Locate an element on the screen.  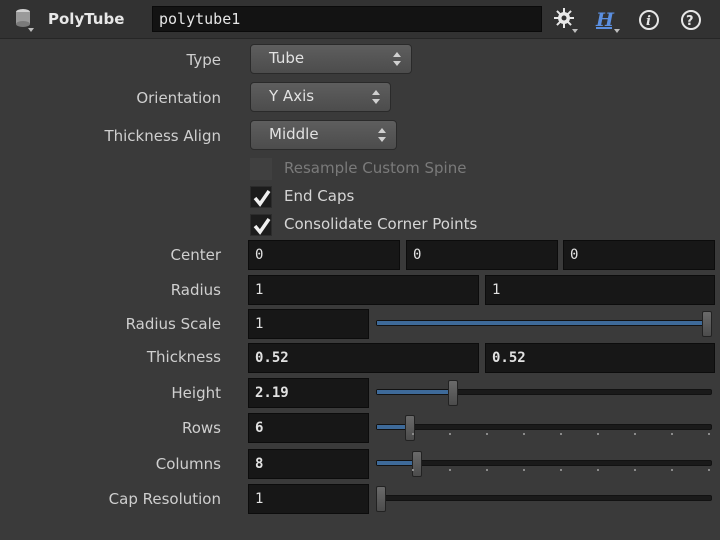
radius-1-field is located at coordinates (363, 290).